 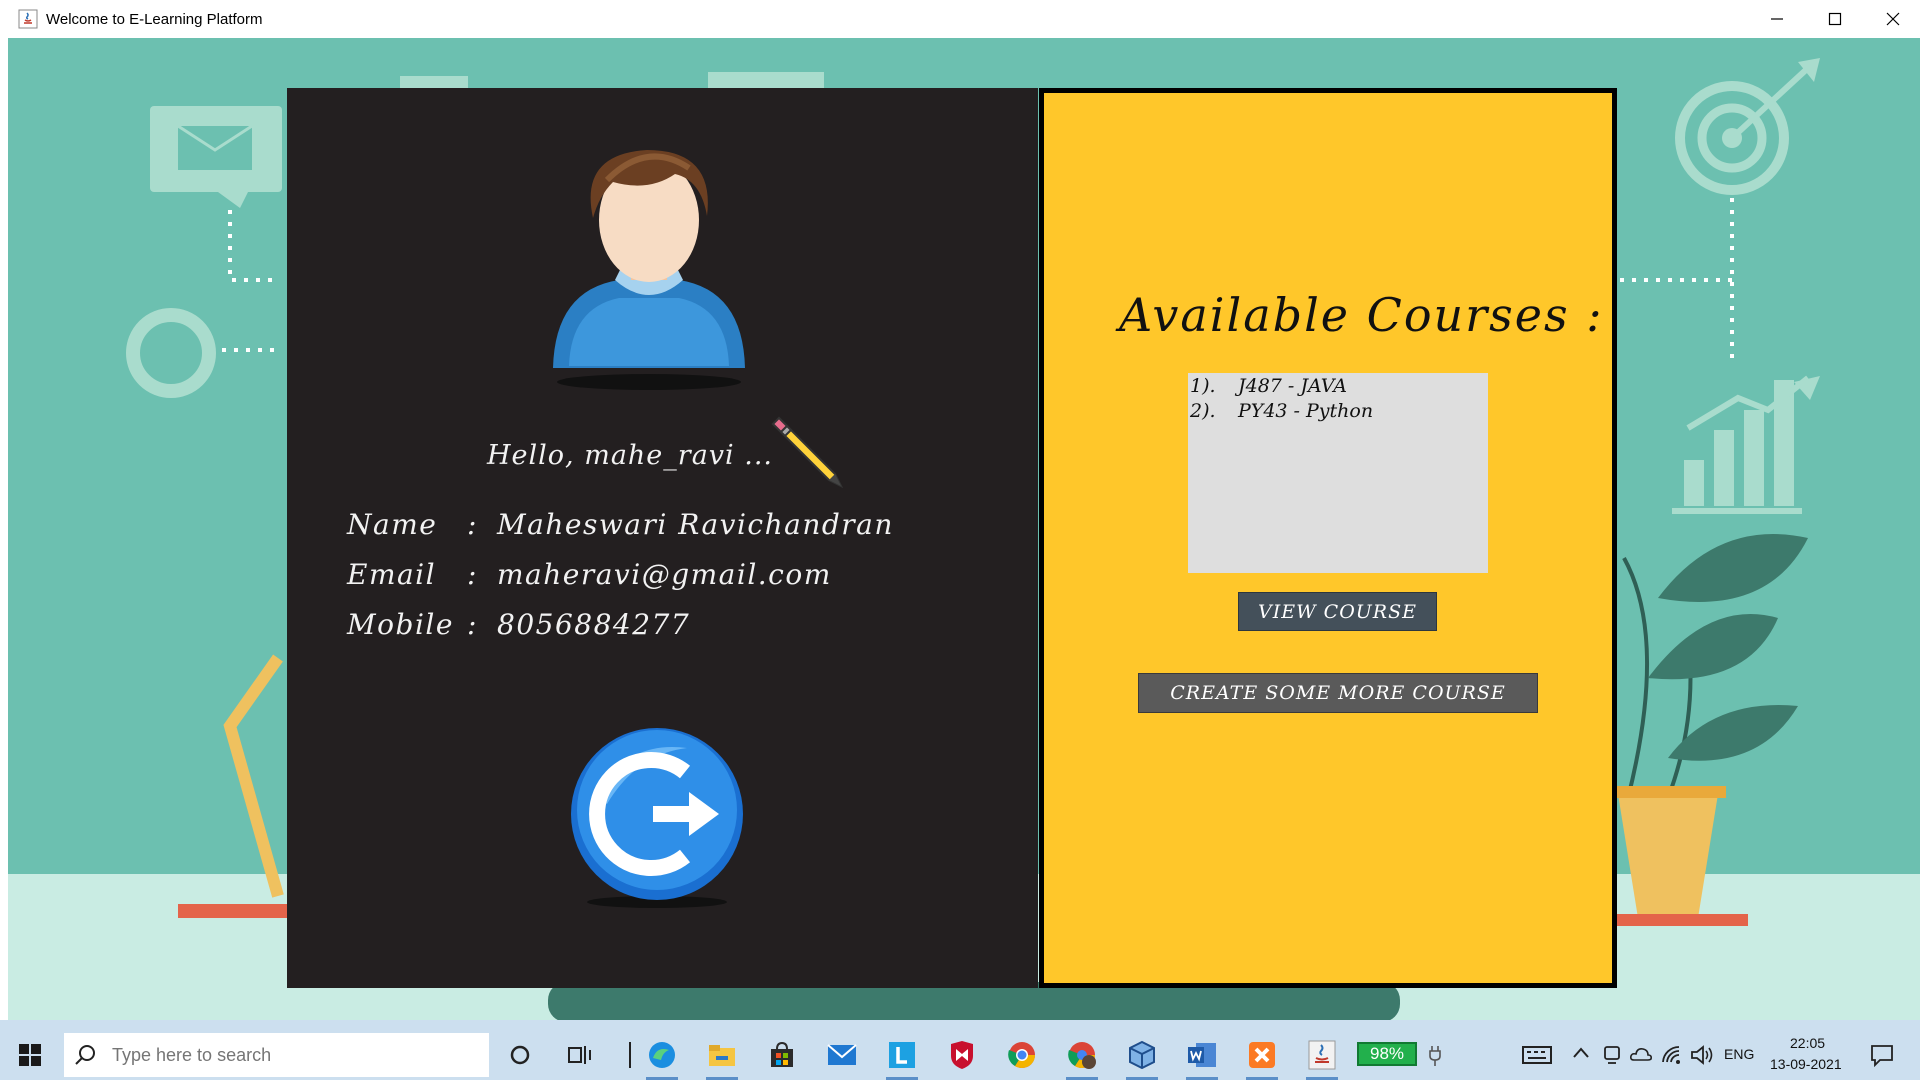 I want to click on java-icon, so click(x=1322, y=1055).